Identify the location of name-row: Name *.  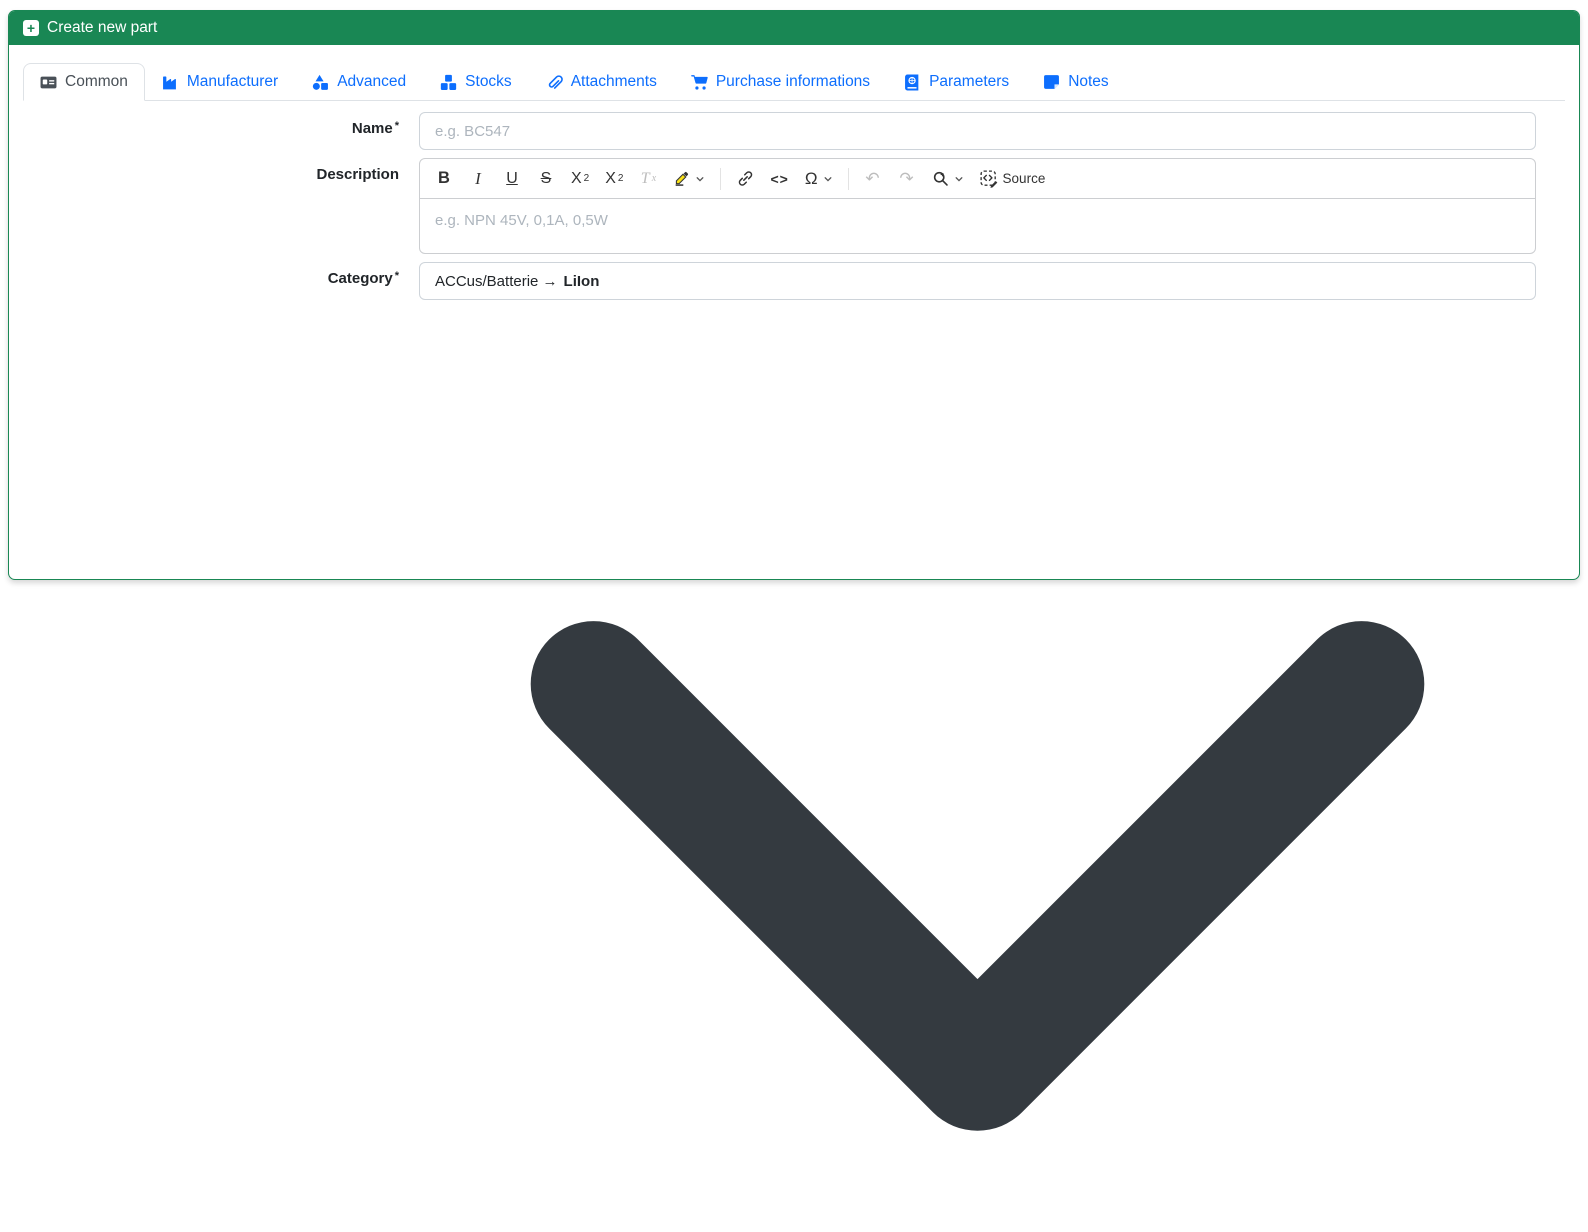
(784, 131).